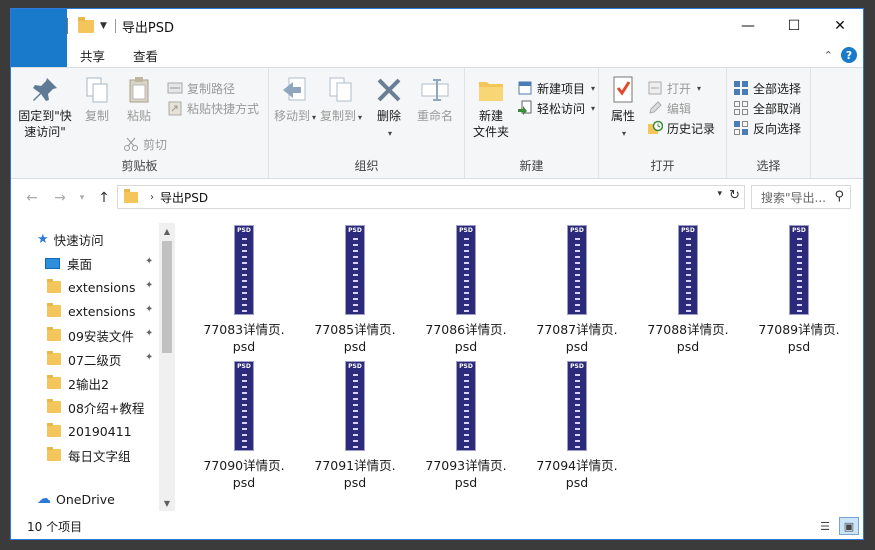 Image resolution: width=875 pixels, height=550 pixels. What do you see at coordinates (389, 108) in the screenshot?
I see `delete-button: 删除 ▾` at bounding box center [389, 108].